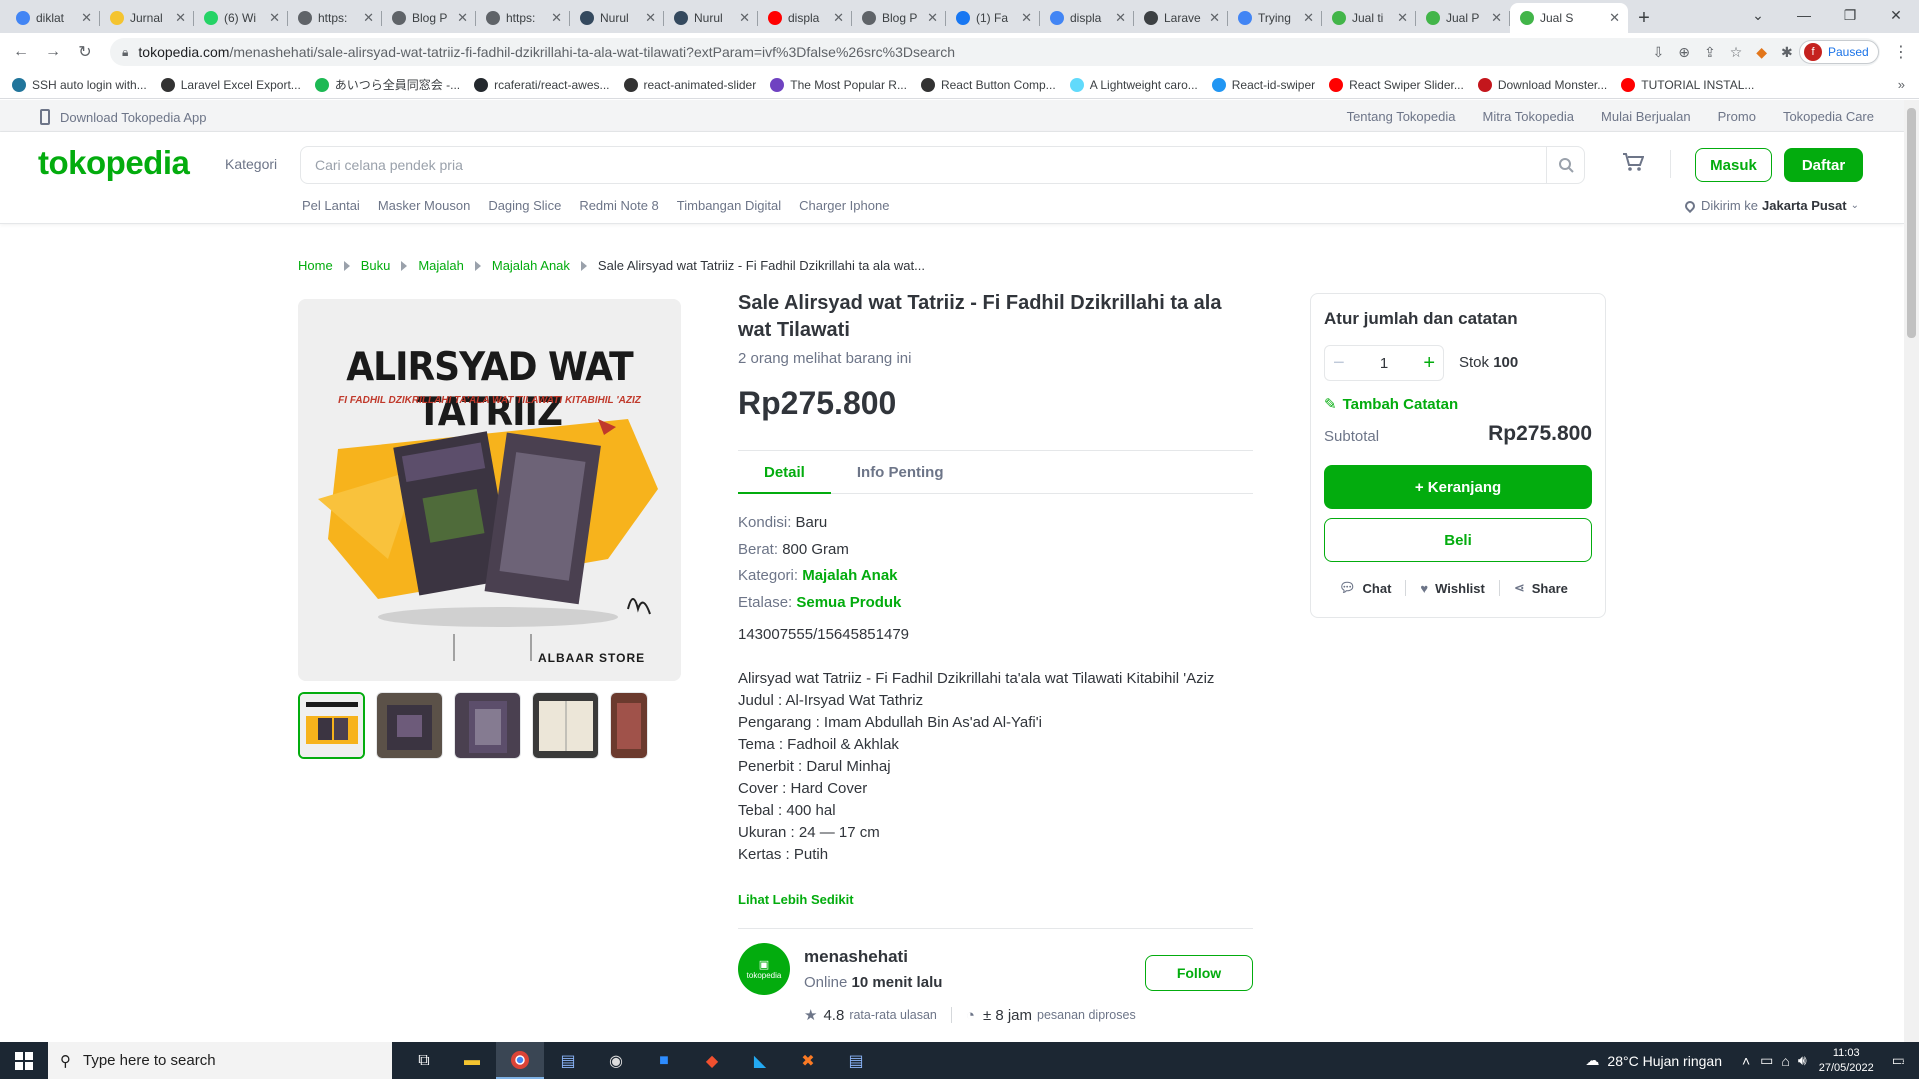 This screenshot has height=1079, width=1919. What do you see at coordinates (1339, 363) in the screenshot?
I see `minus-icon: −` at bounding box center [1339, 363].